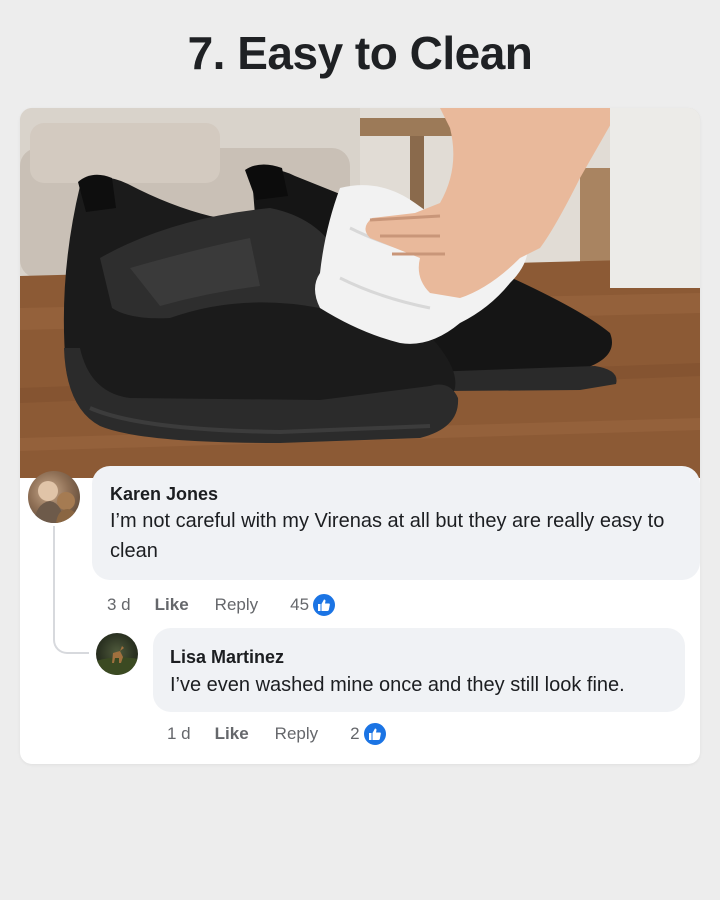  Describe the element at coordinates (179, 734) in the screenshot. I see `comment-timestamp: 1 d` at that location.